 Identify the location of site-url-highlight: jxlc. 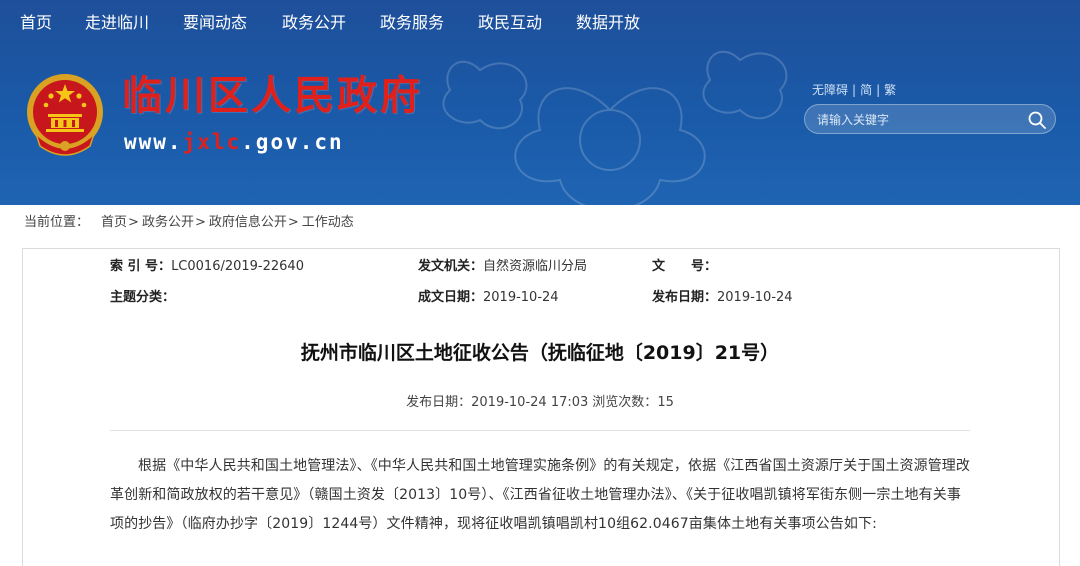
(212, 142).